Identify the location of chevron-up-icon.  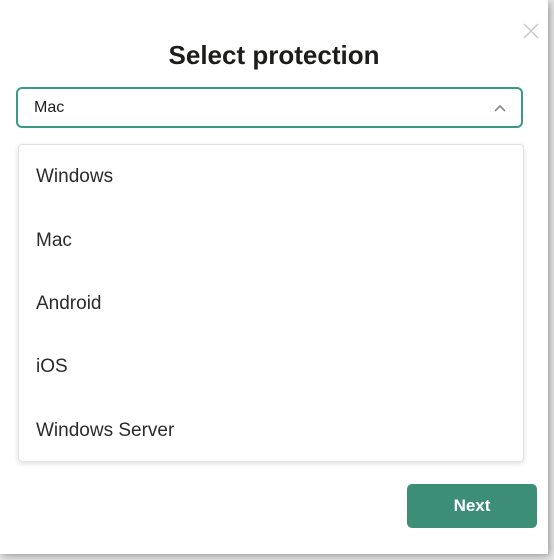
(500, 108).